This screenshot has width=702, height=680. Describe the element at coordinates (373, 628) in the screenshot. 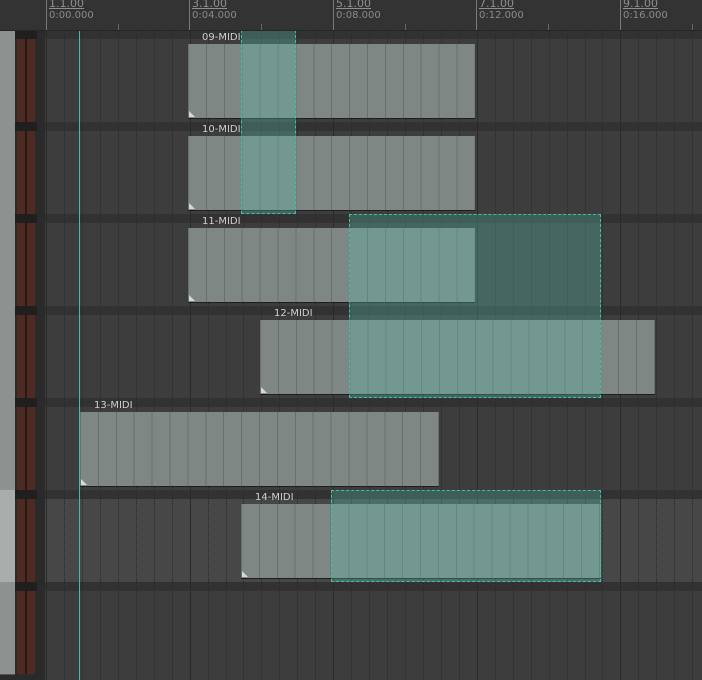

I see `track-lane` at that location.